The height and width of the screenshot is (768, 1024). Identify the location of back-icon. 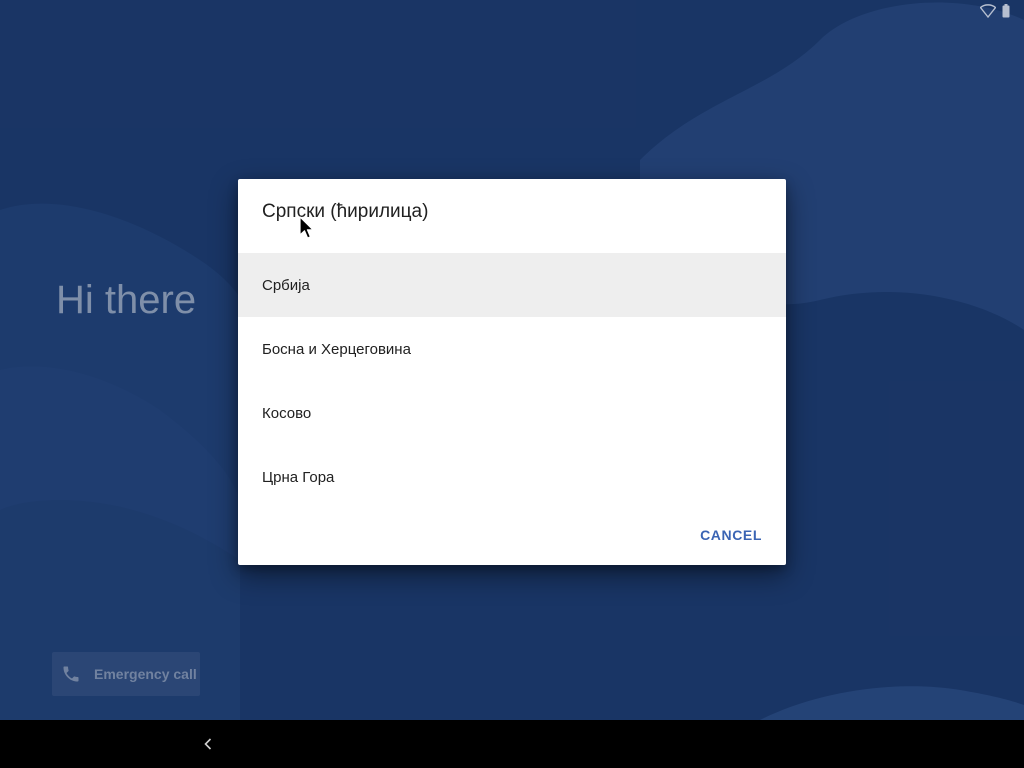
(208, 744).